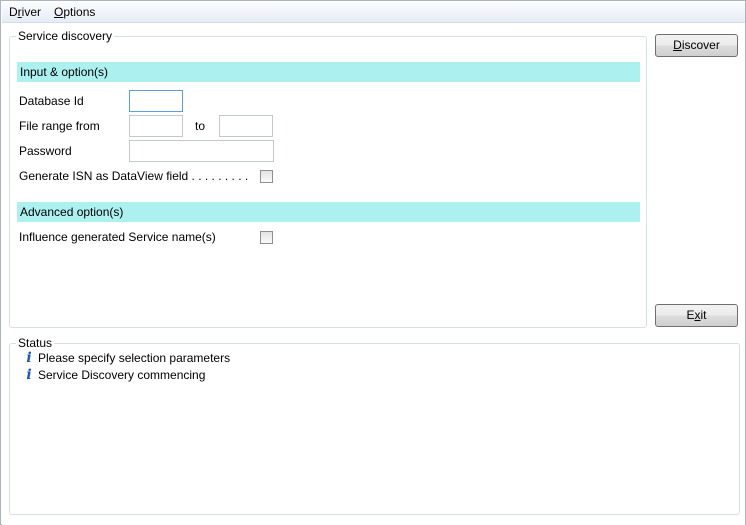  Describe the element at coordinates (51, 101) in the screenshot. I see `database-id-label: Database Id` at that location.